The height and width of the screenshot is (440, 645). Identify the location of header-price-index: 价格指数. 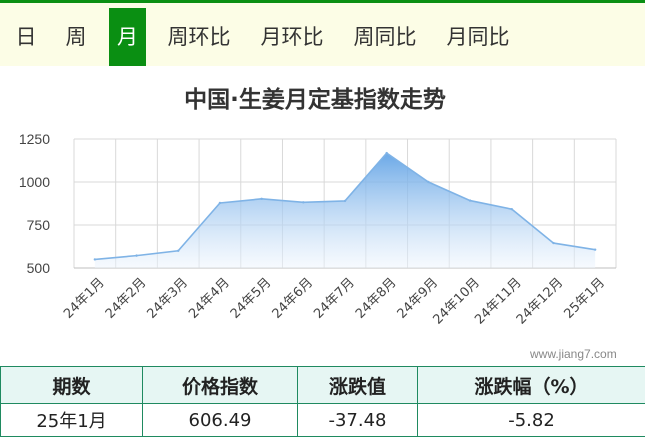
(220, 385).